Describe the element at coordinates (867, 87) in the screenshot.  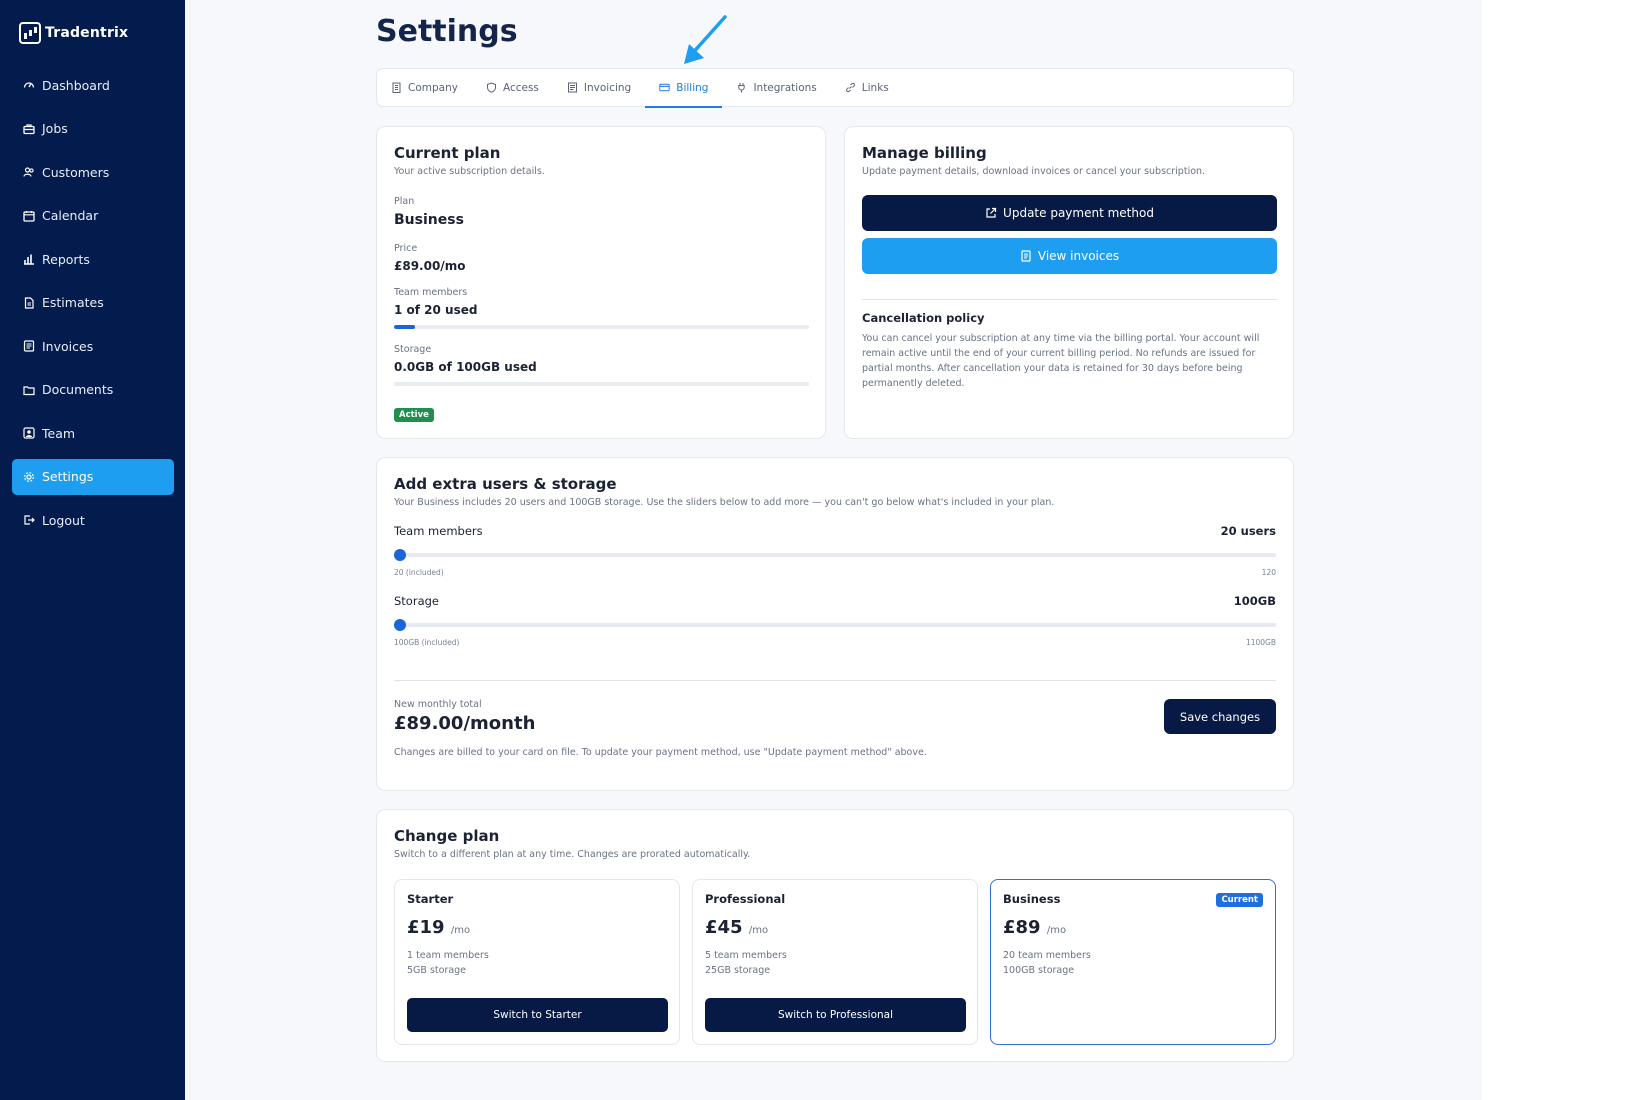
I see `tab-links: Links` at that location.